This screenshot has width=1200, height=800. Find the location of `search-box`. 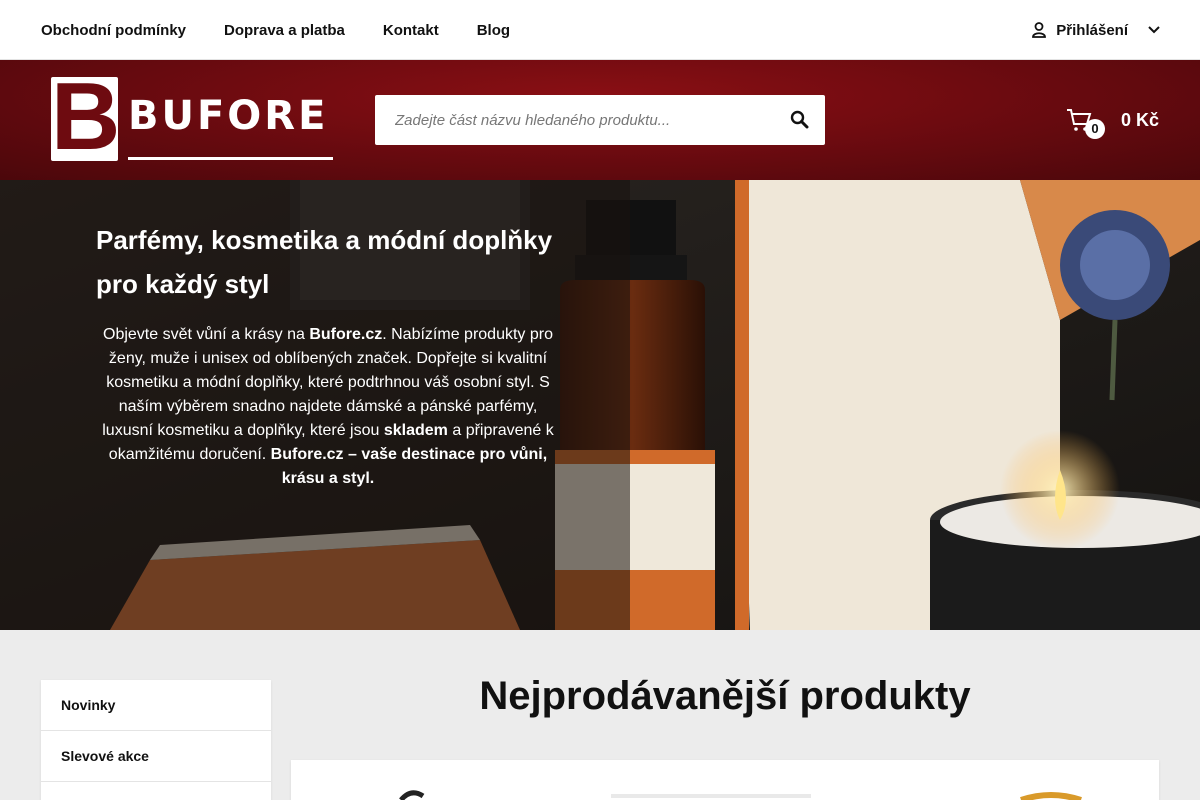

search-box is located at coordinates (600, 120).